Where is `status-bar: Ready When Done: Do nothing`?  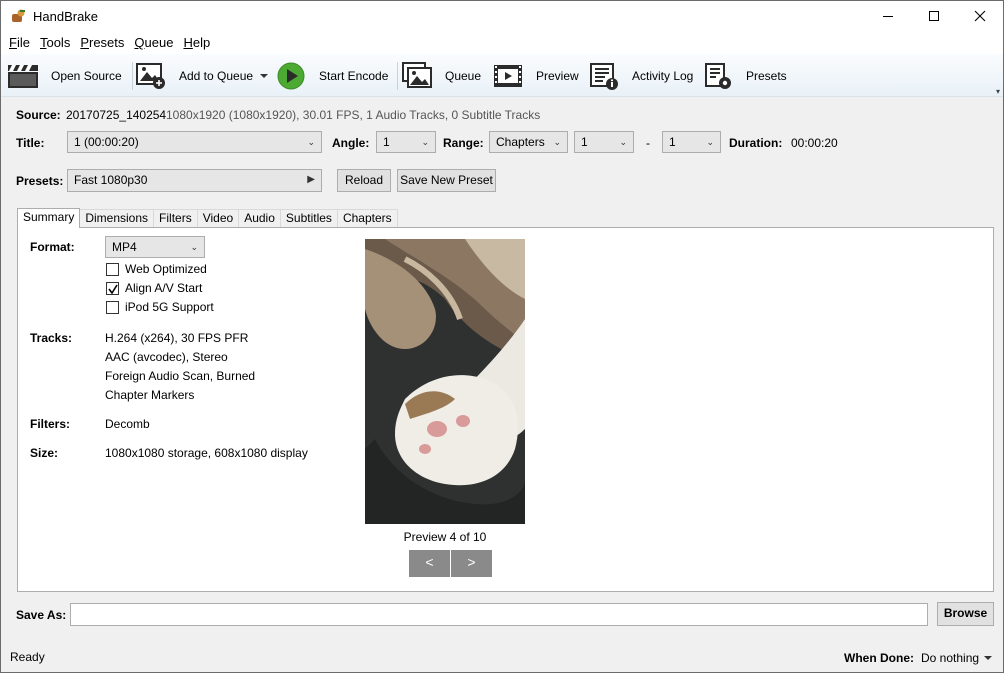
status-bar: Ready When Done: Do nothing is located at coordinates (502, 657).